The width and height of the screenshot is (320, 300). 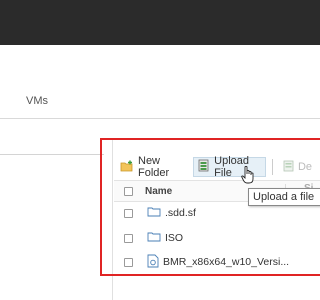 What do you see at coordinates (127, 167) in the screenshot?
I see `new-folder-icon` at bounding box center [127, 167].